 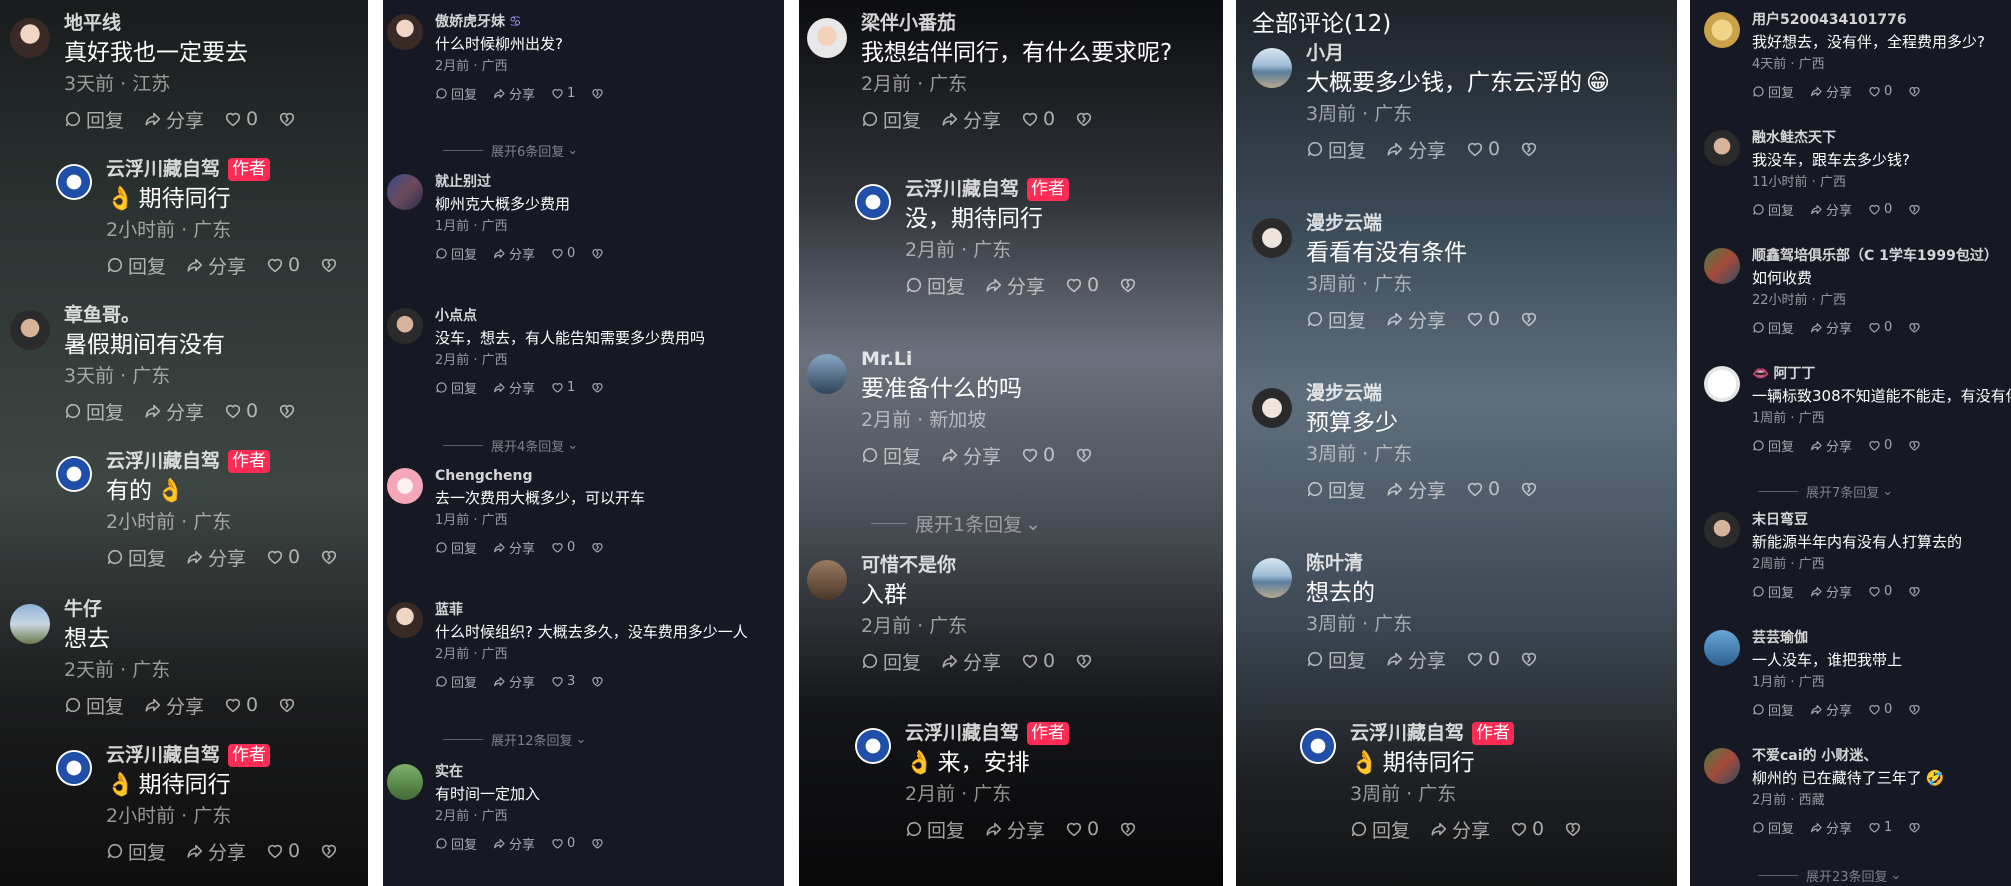 I want to click on username: 实在, so click(x=609, y=772).